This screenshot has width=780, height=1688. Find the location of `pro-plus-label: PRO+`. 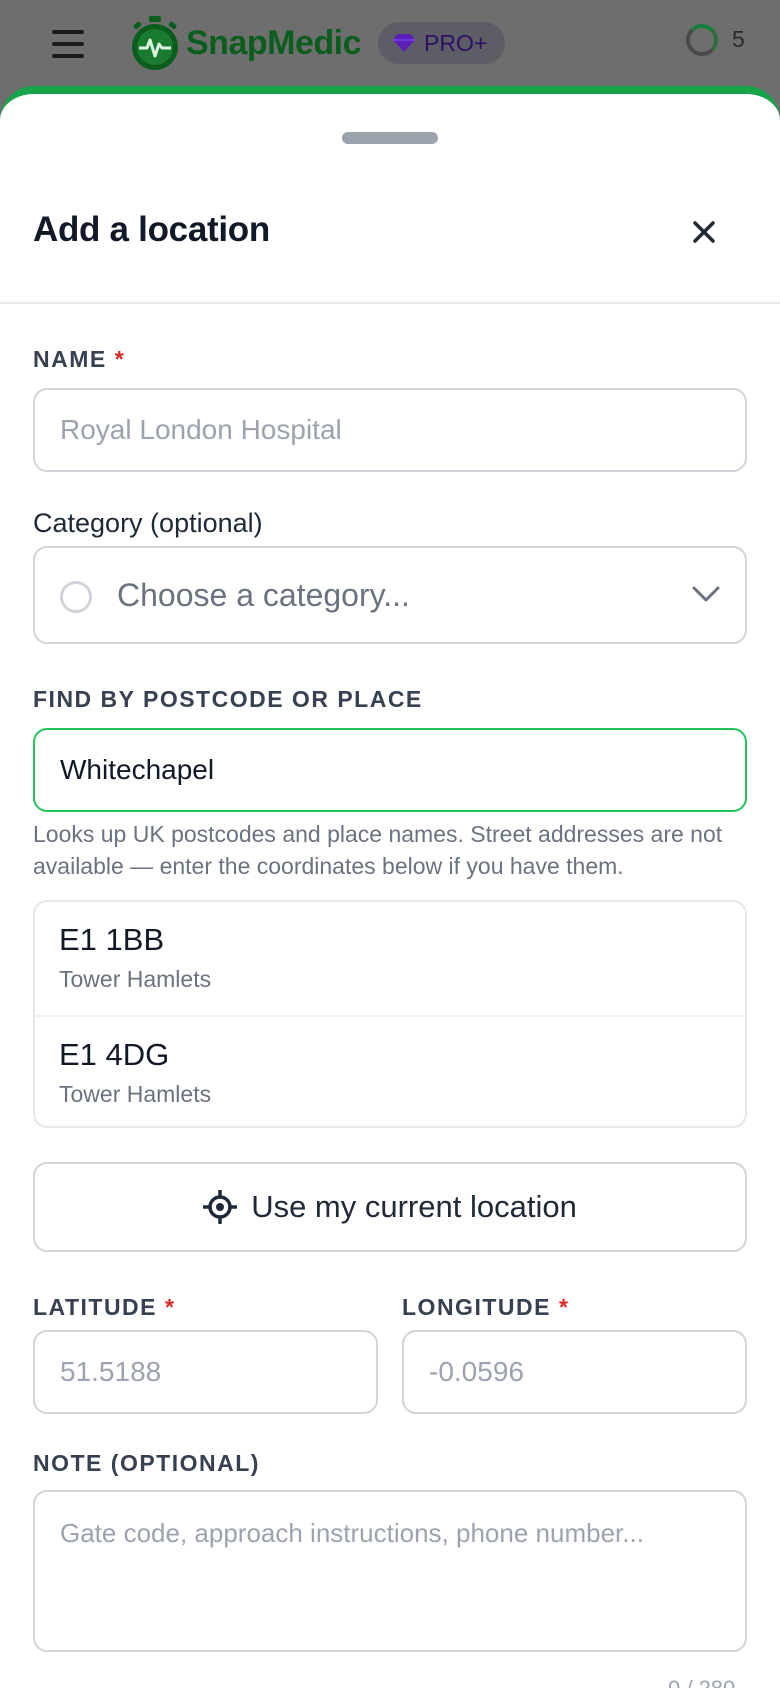

pro-plus-label: PRO+ is located at coordinates (456, 42).